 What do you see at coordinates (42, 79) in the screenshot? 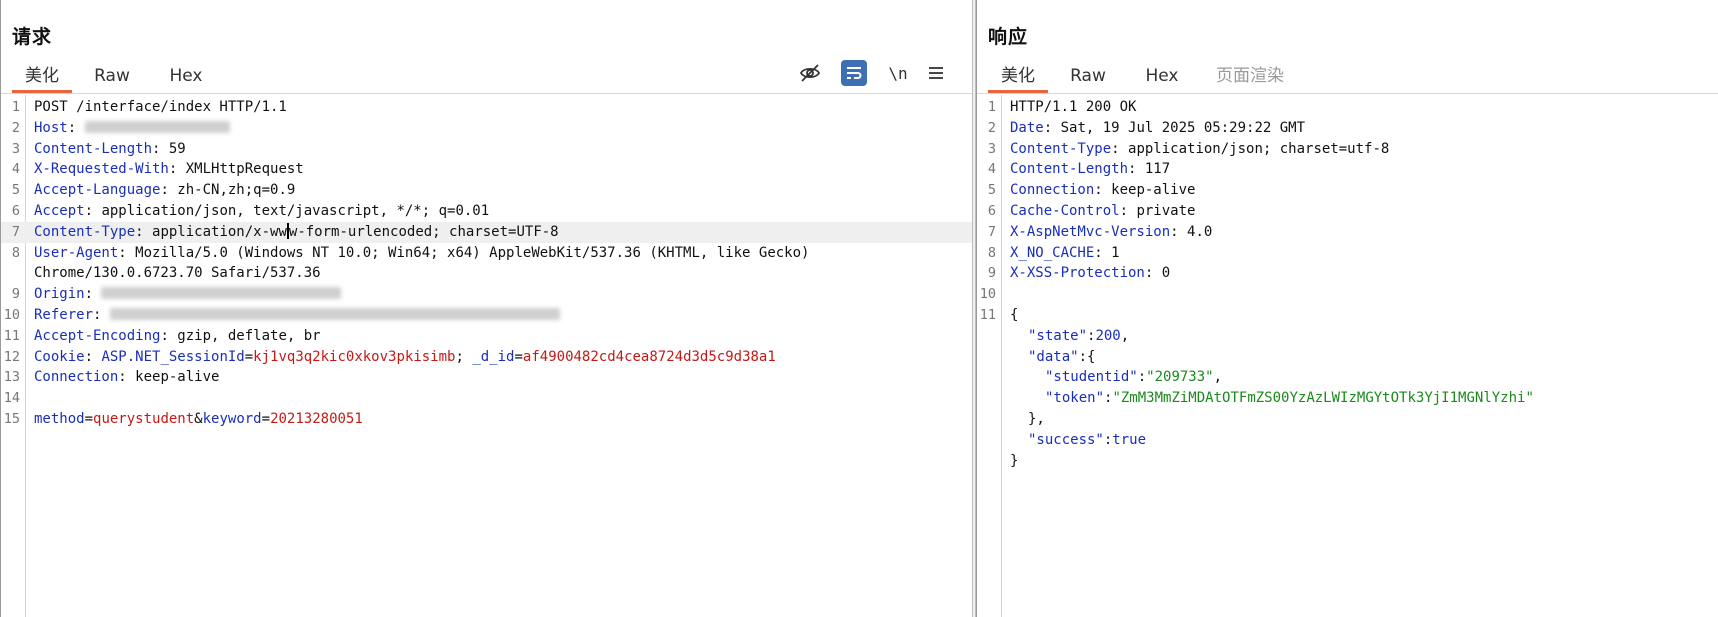
I see `tab-request-pretty: 美化` at bounding box center [42, 79].